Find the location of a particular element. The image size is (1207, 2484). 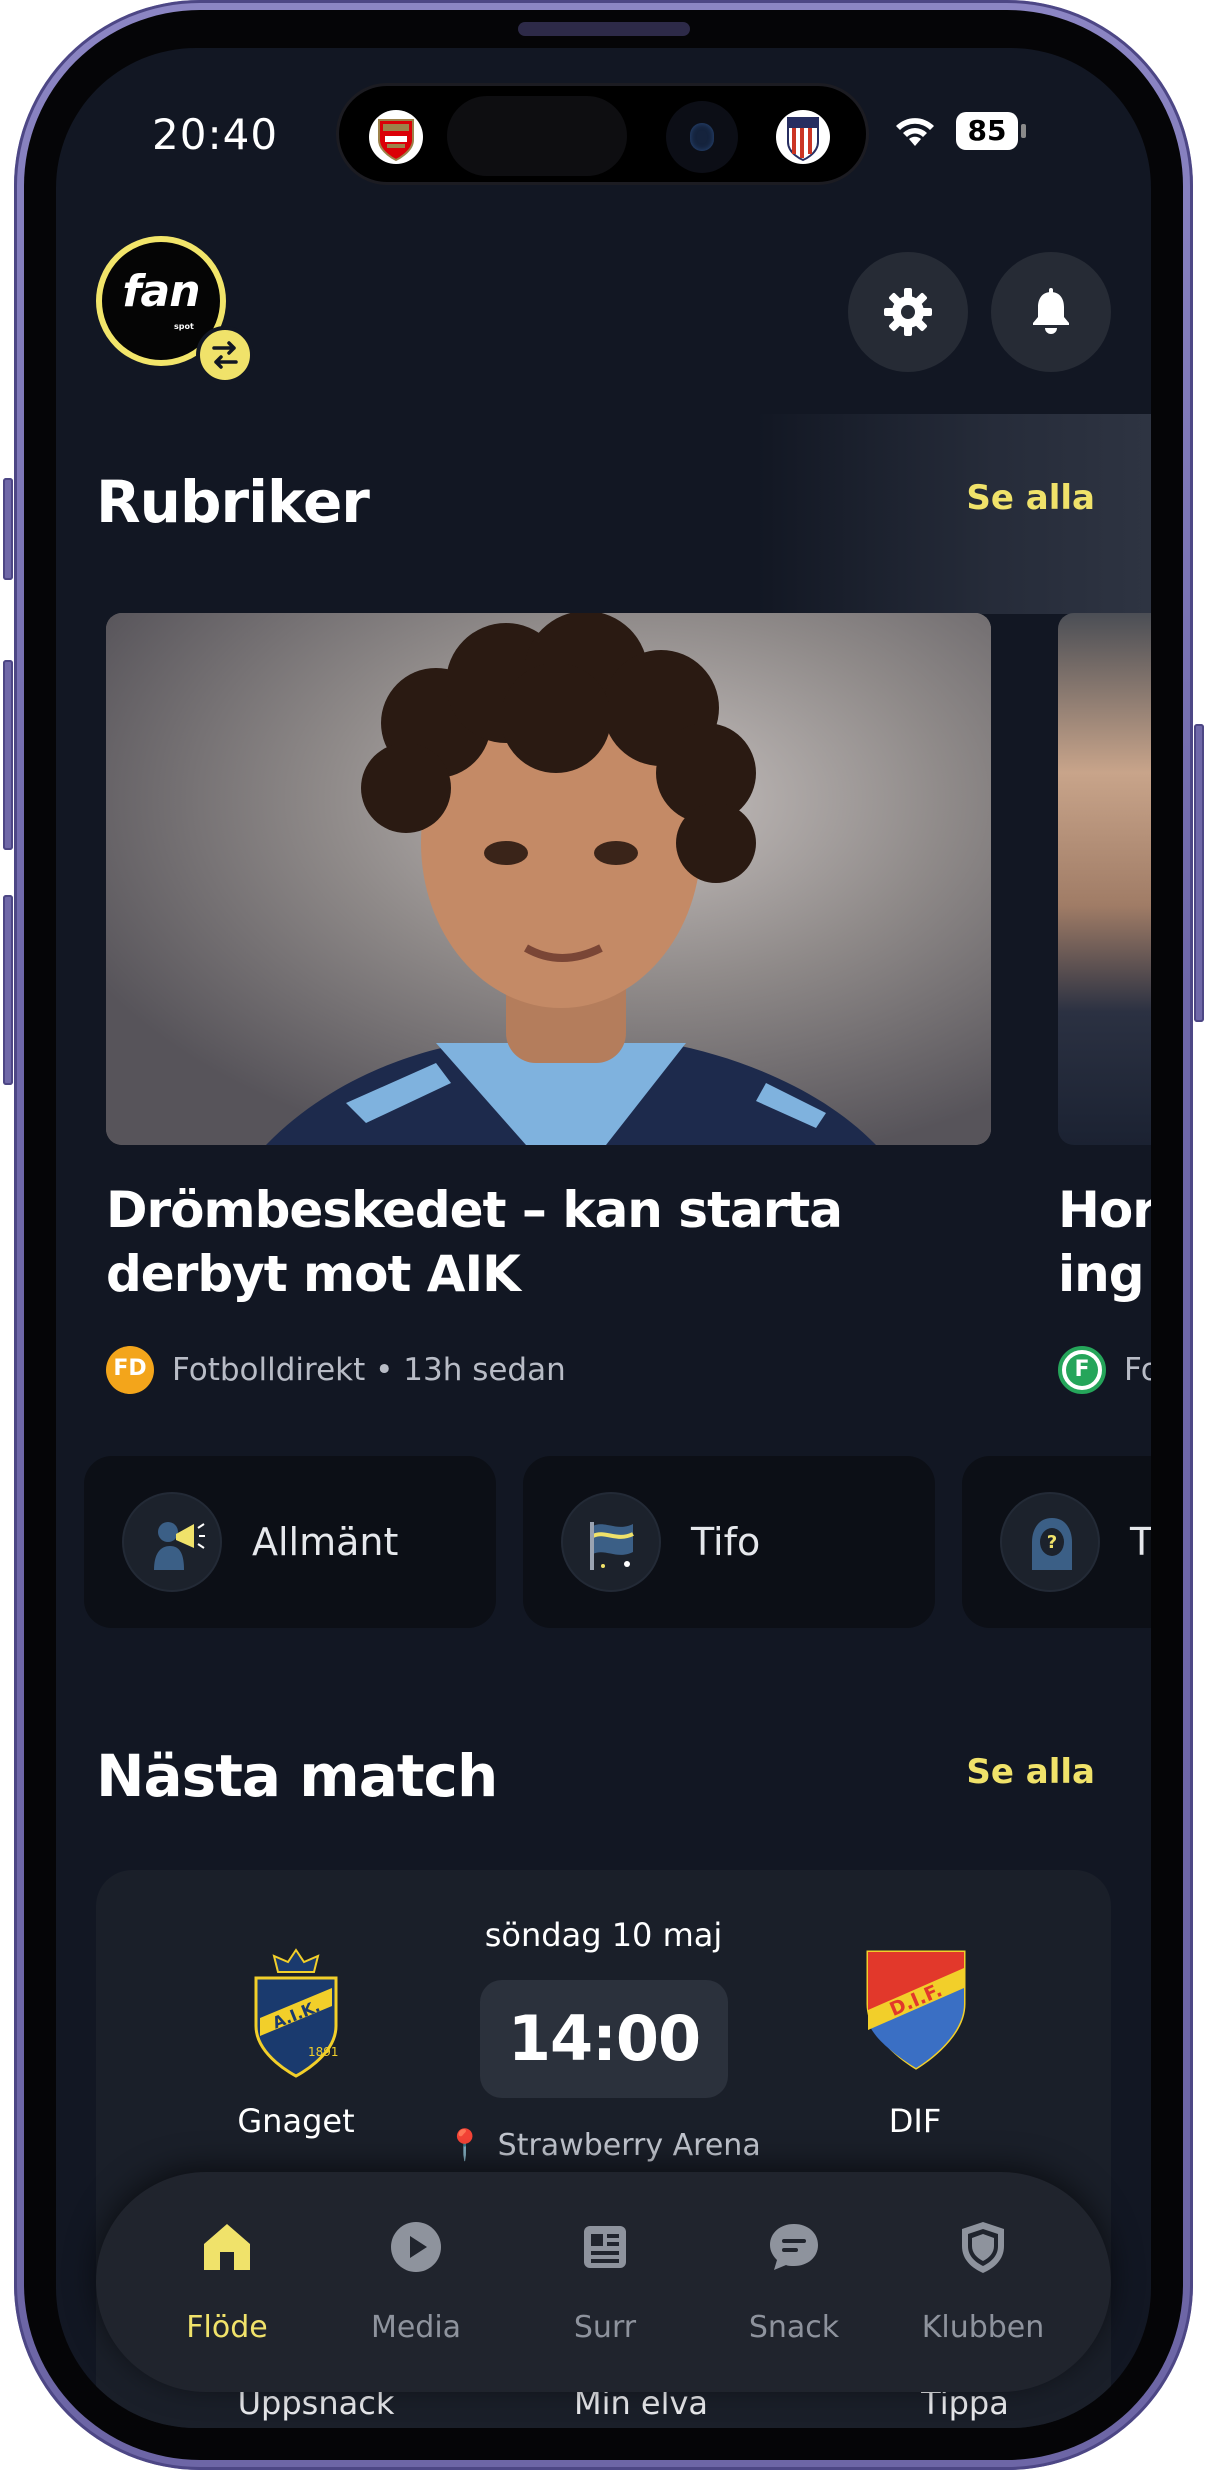

aik-crest-icon: A.I.K. 1891 is located at coordinates (296, 2013).